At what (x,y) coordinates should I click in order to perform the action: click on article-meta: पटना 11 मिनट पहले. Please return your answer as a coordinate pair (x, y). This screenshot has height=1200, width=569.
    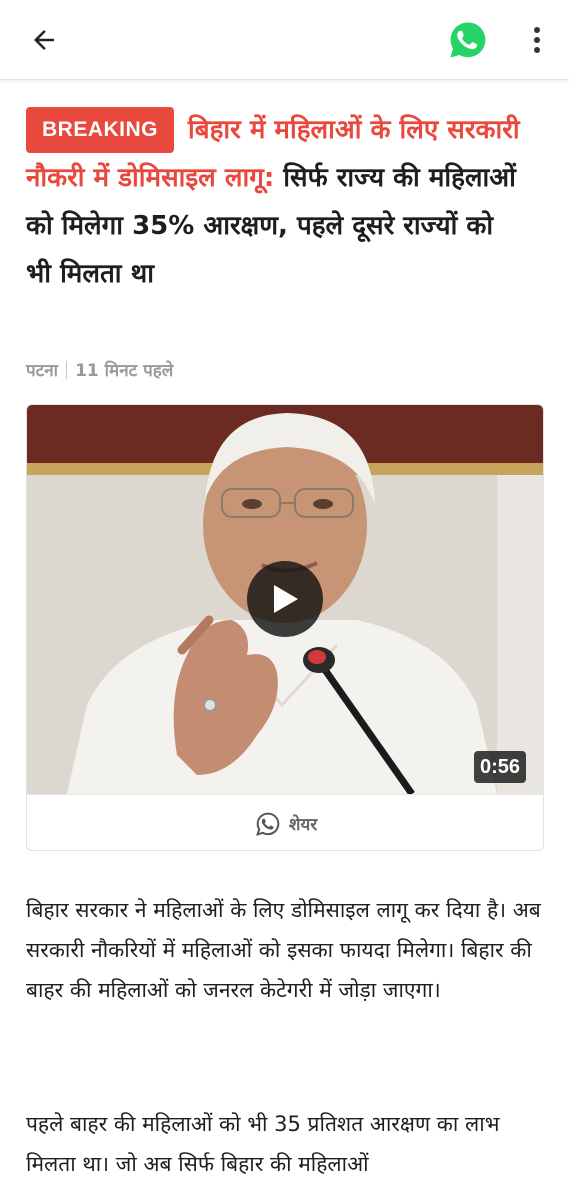
    Looking at the image, I should click on (99, 369).